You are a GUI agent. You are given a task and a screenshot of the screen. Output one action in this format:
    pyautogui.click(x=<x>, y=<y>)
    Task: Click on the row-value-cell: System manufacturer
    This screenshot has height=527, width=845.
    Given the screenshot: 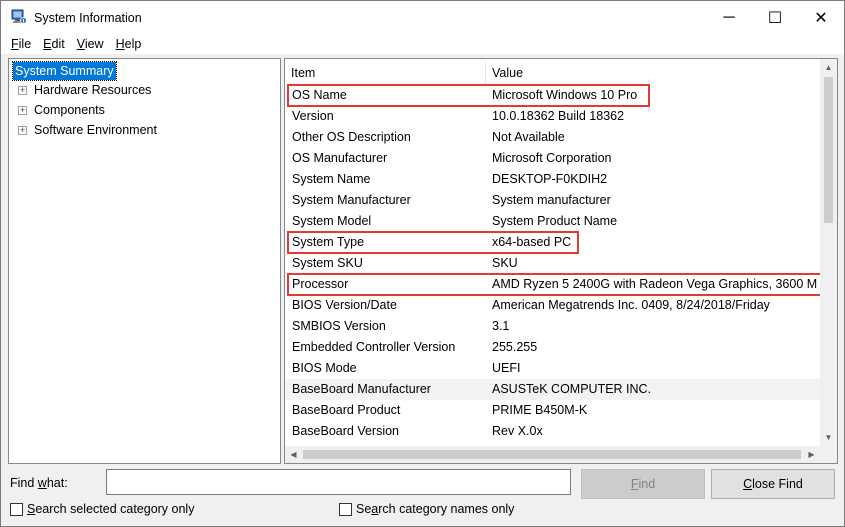 What is the action you would take?
    pyautogui.click(x=551, y=200)
    